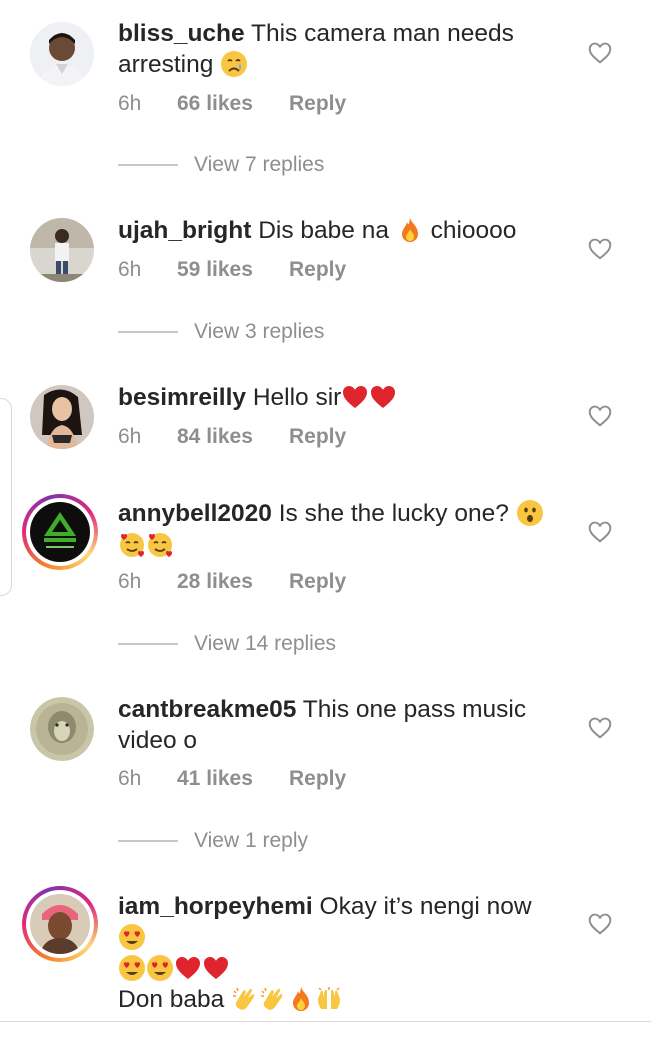  I want to click on comment-username: besimreilly, so click(182, 397).